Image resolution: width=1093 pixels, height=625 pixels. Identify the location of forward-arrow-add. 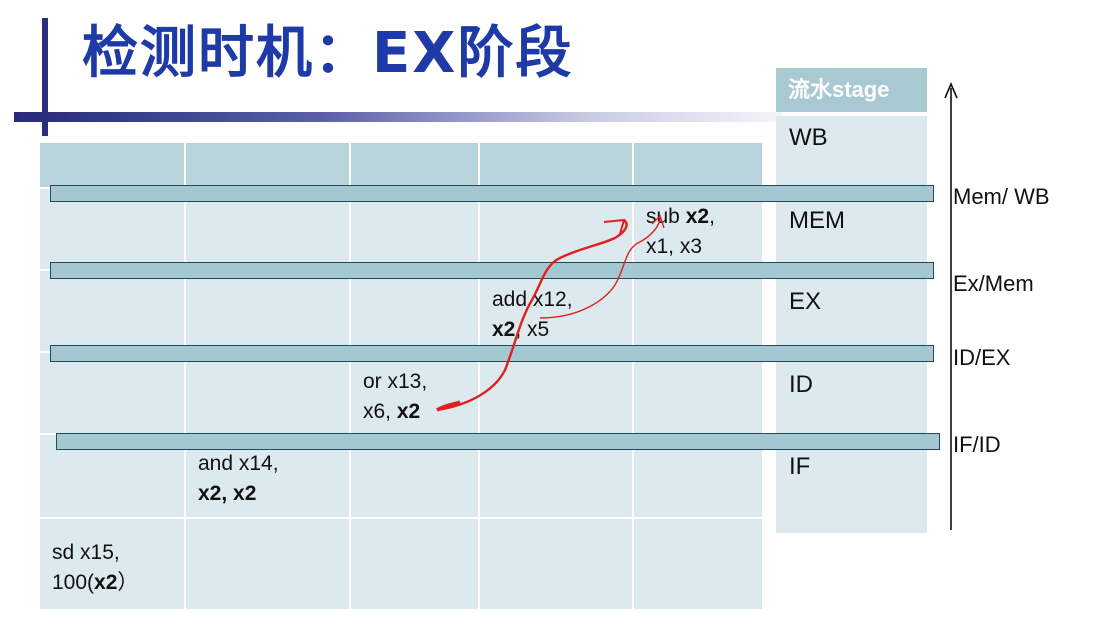
(600, 268).